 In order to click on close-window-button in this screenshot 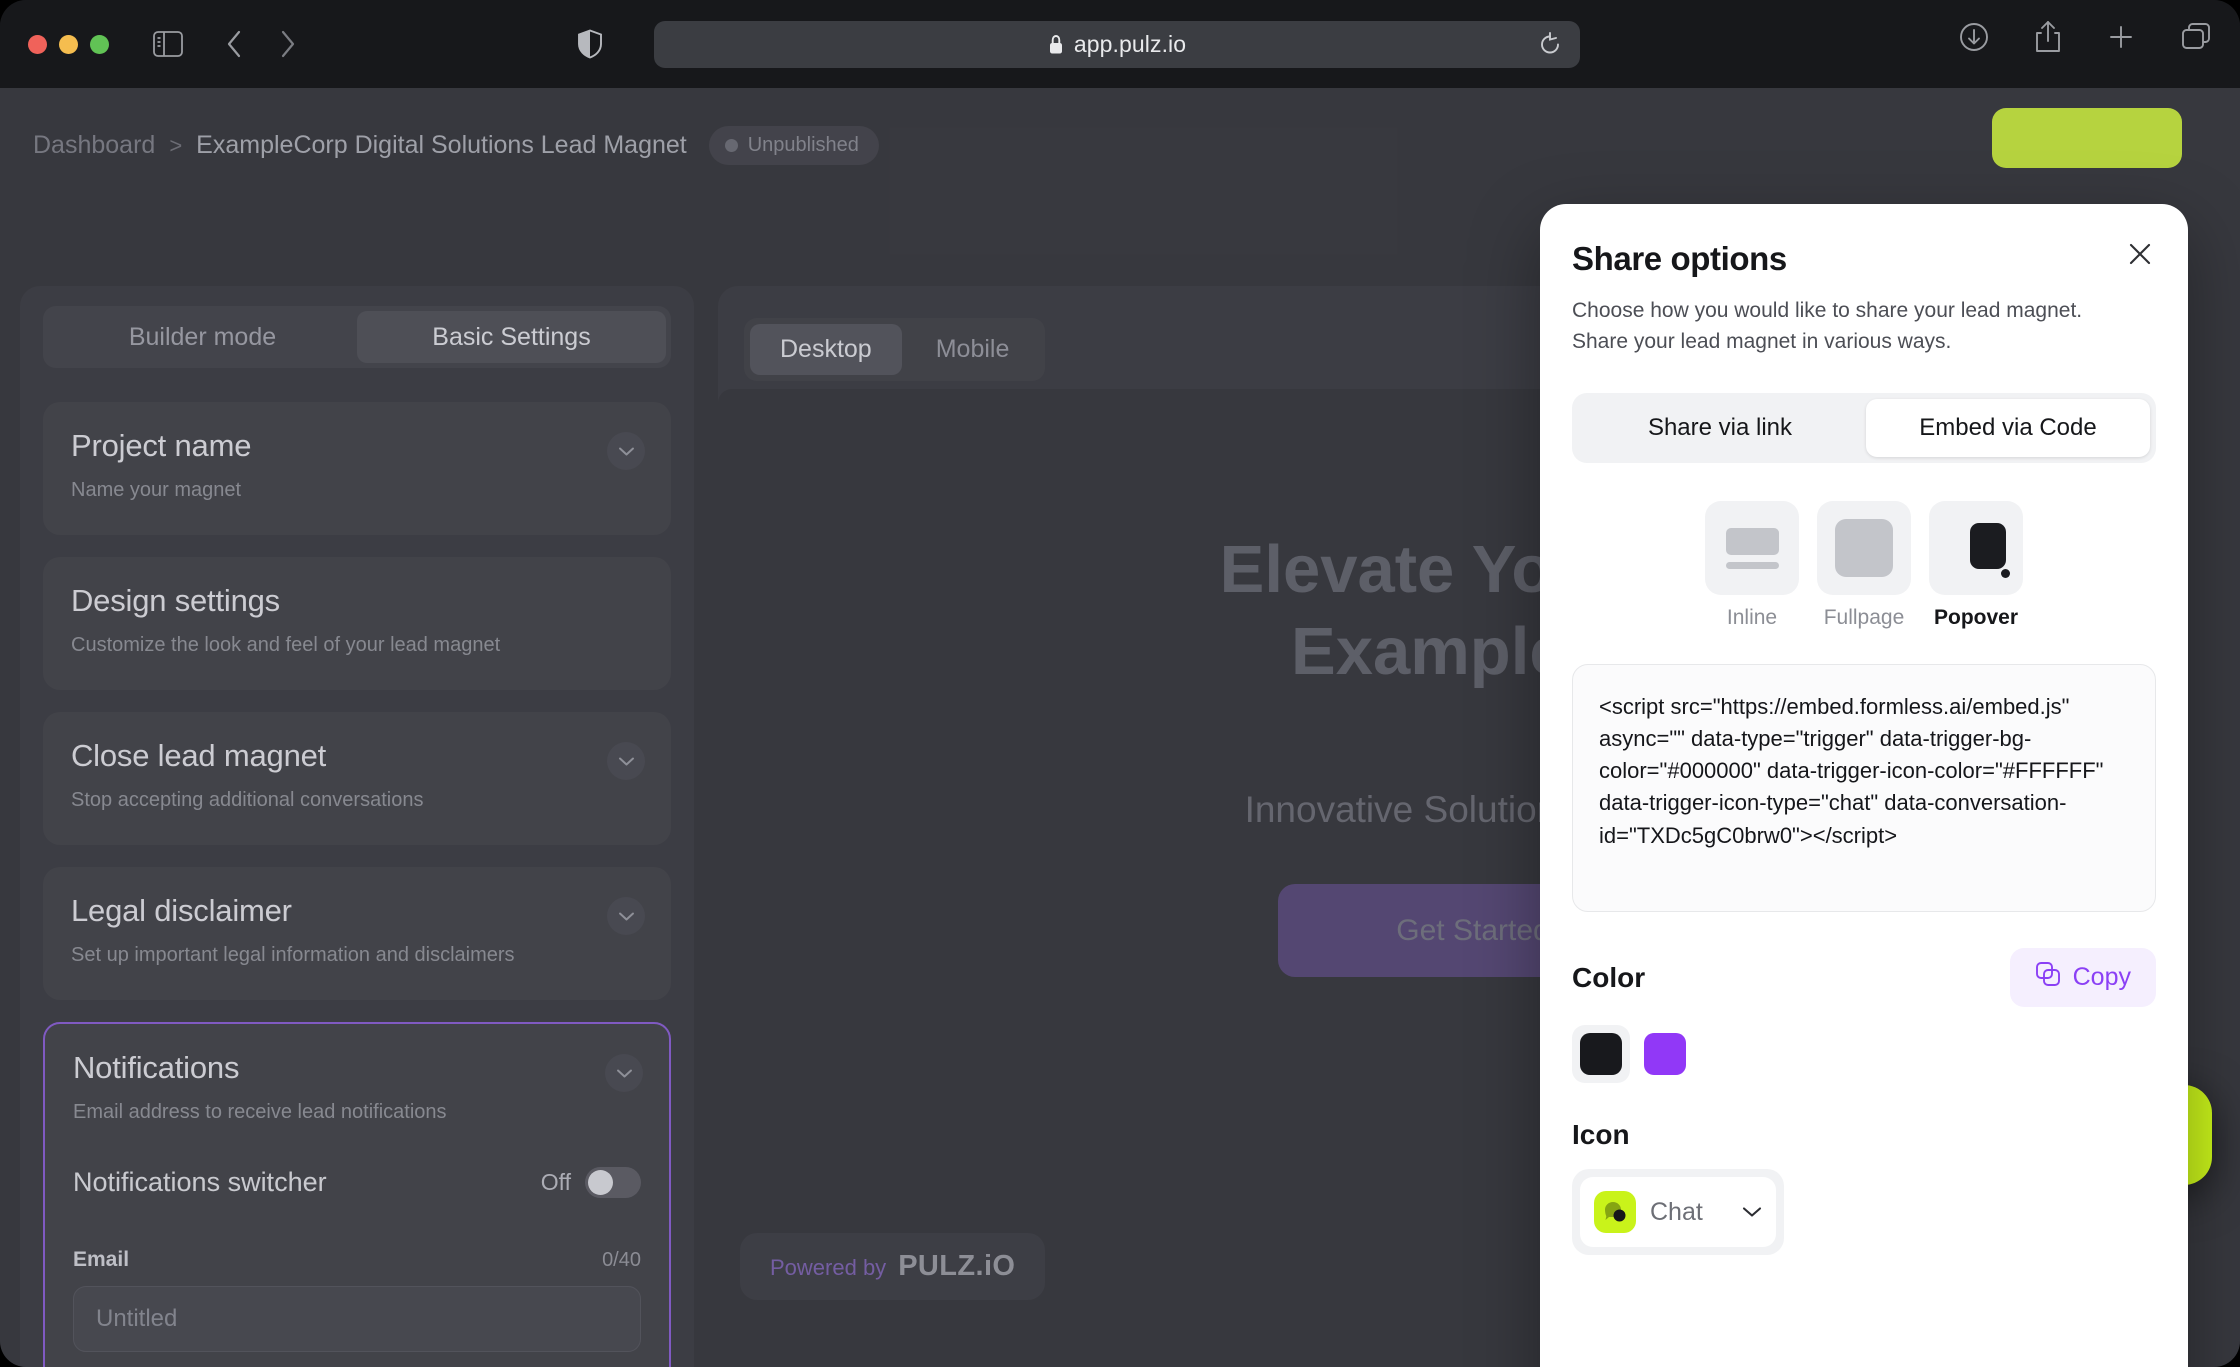, I will do `click(37, 44)`.